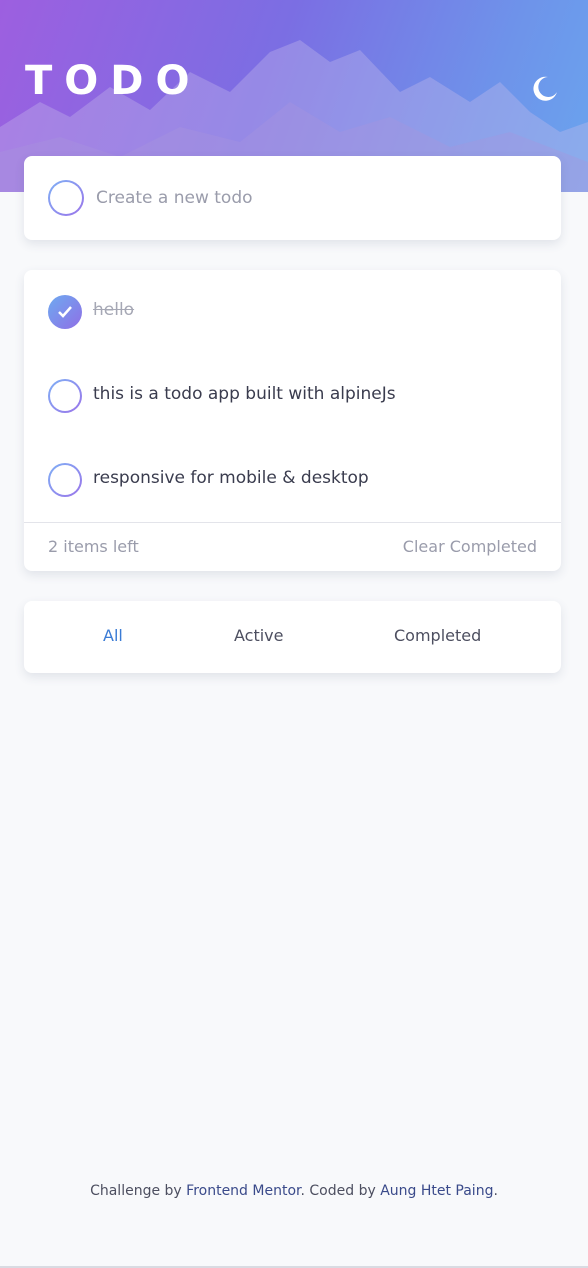 This screenshot has height=1268, width=588. I want to click on list-footer: 2 items left Clear Completed, so click(292, 546).